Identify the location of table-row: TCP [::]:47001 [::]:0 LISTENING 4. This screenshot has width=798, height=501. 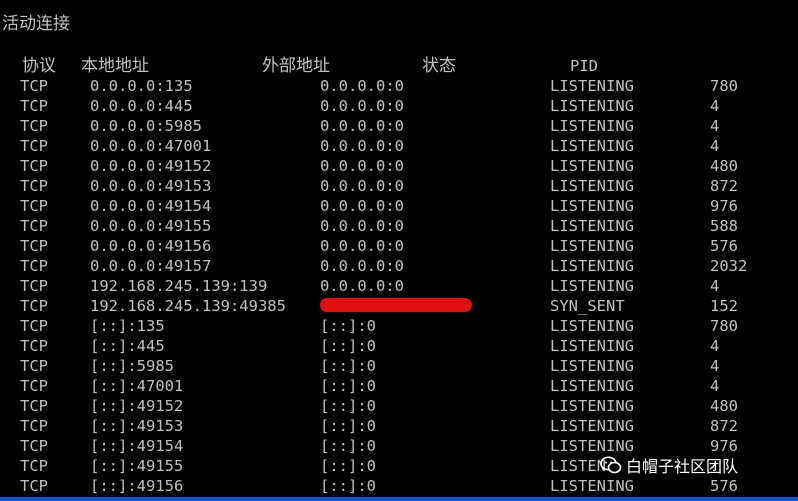
(399, 386).